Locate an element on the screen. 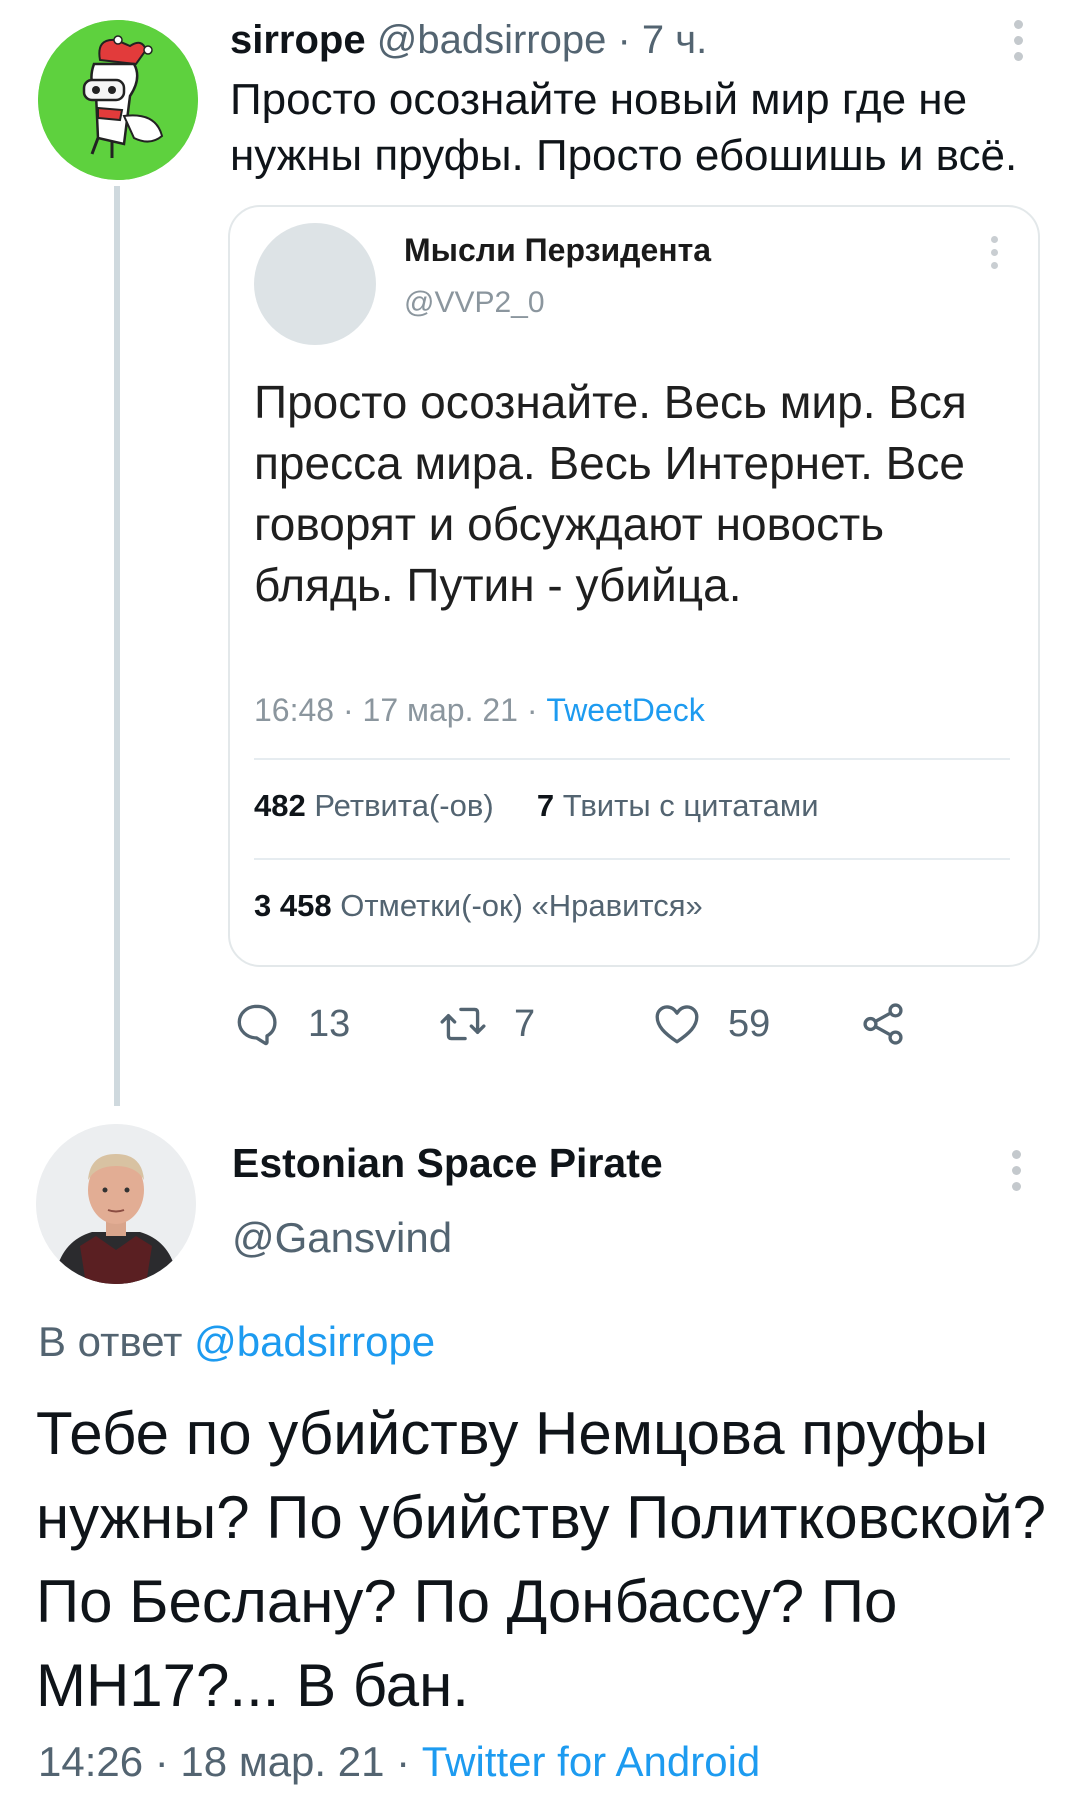  avatar-sirrope is located at coordinates (118, 100).